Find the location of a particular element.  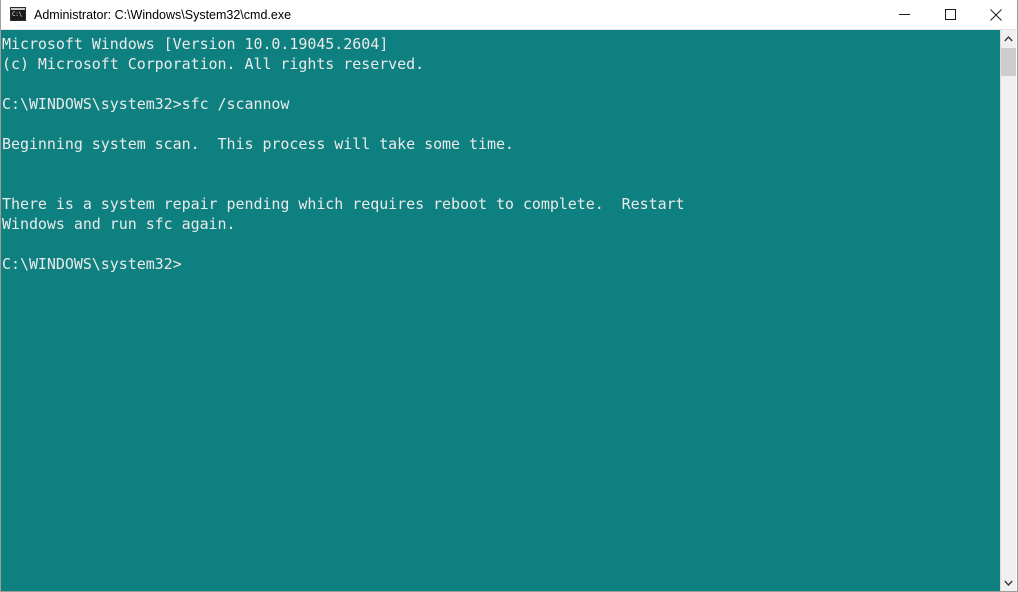

scrollbar-track is located at coordinates (1008, 325).